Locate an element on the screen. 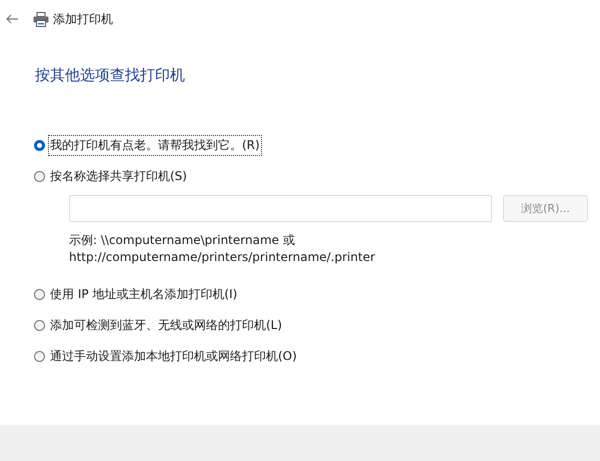 This screenshot has width=600, height=461. example-text: 示例: \\computername\printername 或 is located at coordinates (182, 240).